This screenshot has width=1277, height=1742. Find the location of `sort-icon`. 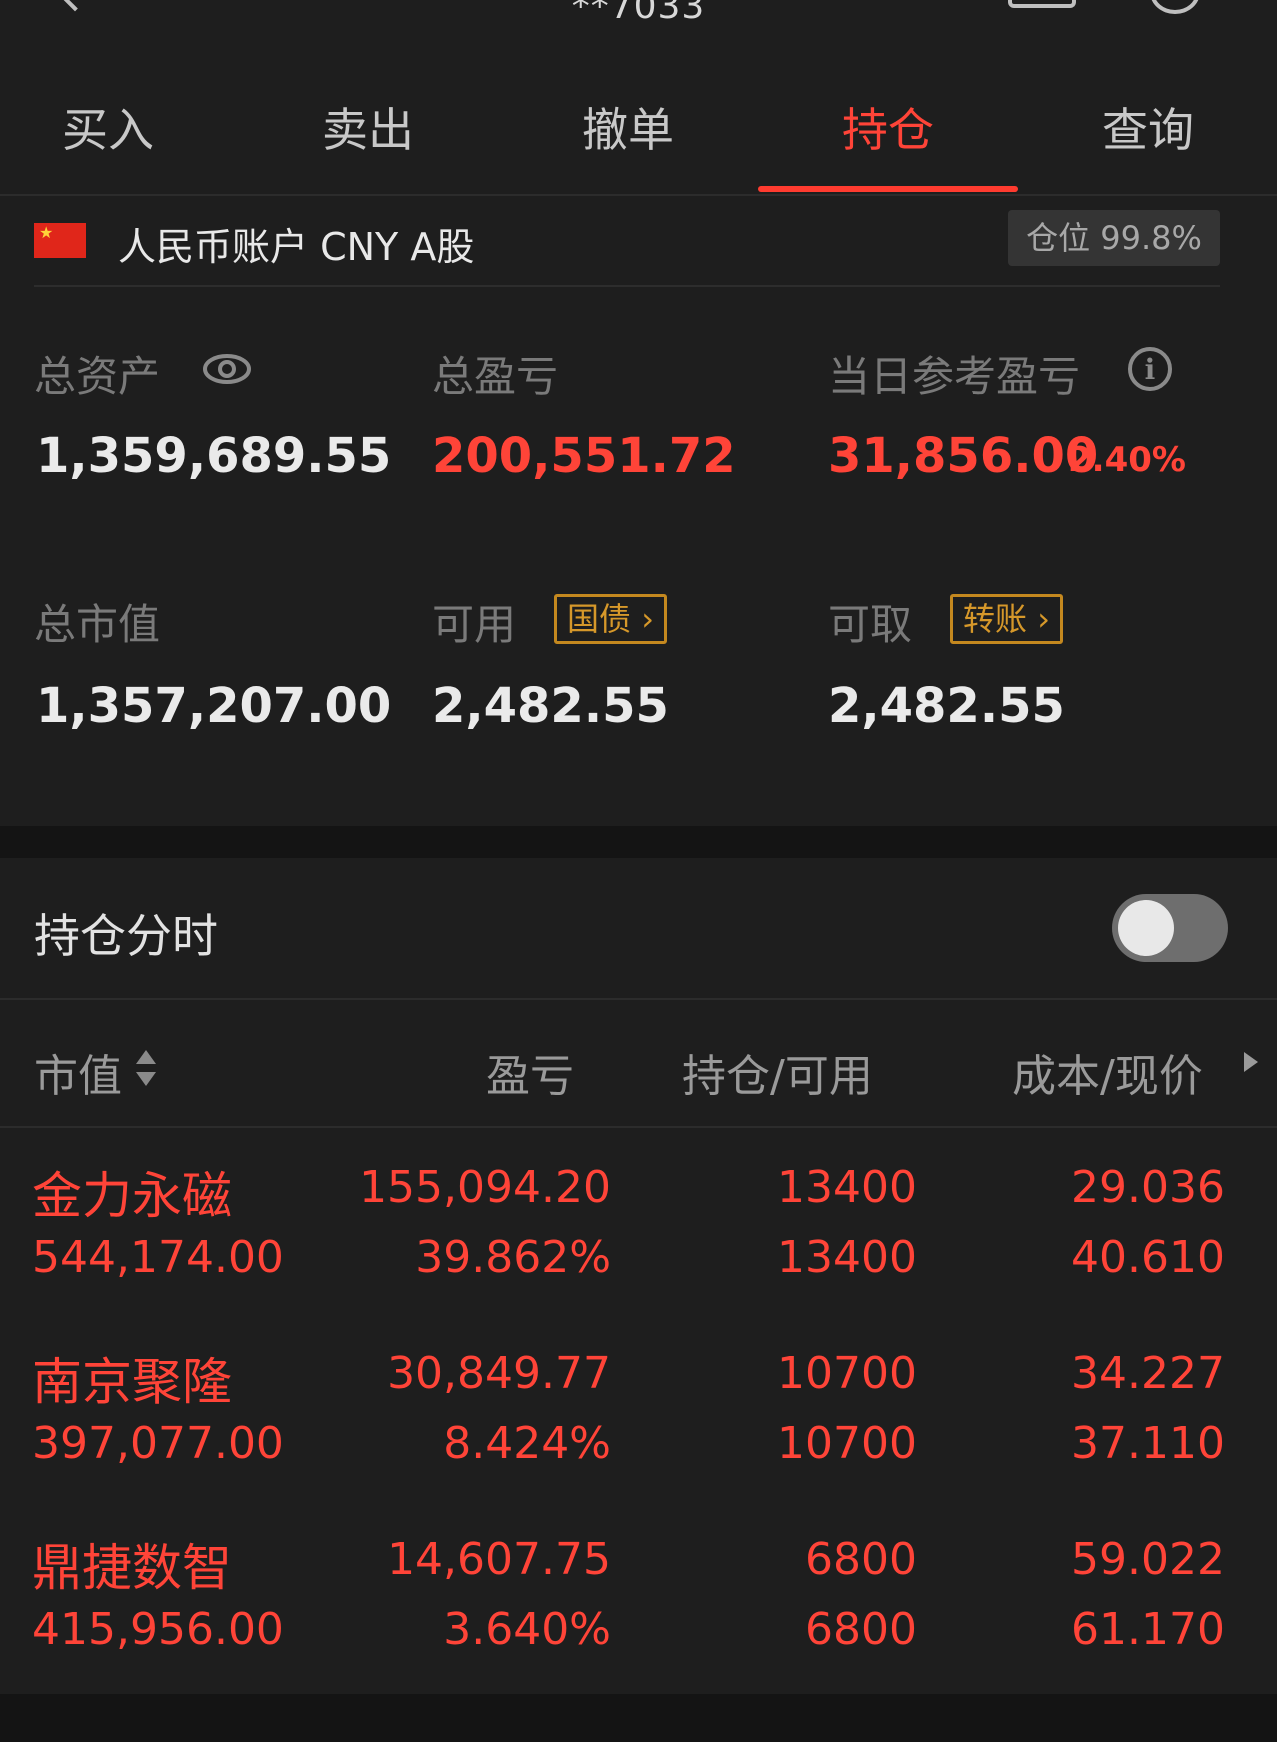

sort-icon is located at coordinates (146, 1068).